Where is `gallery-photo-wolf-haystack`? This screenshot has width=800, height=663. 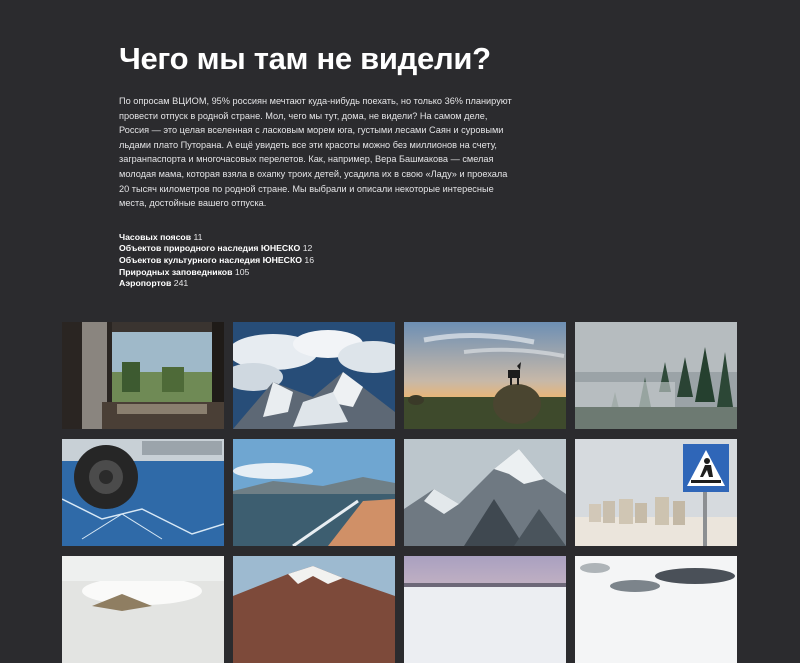 gallery-photo-wolf-haystack is located at coordinates (485, 375).